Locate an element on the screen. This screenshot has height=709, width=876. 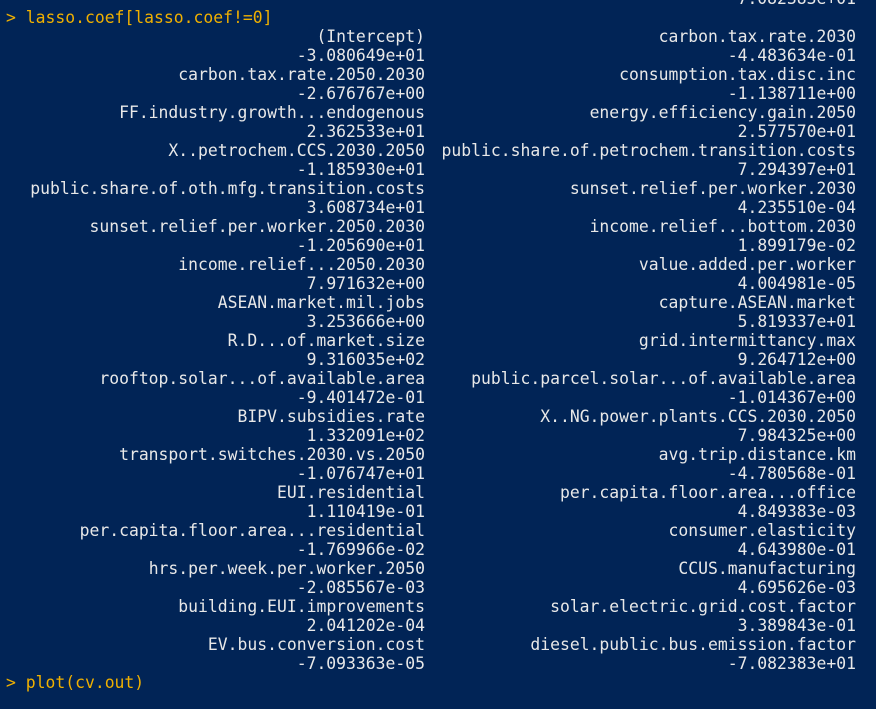
coef-value: 2.362533e+01 is located at coordinates (365, 131).